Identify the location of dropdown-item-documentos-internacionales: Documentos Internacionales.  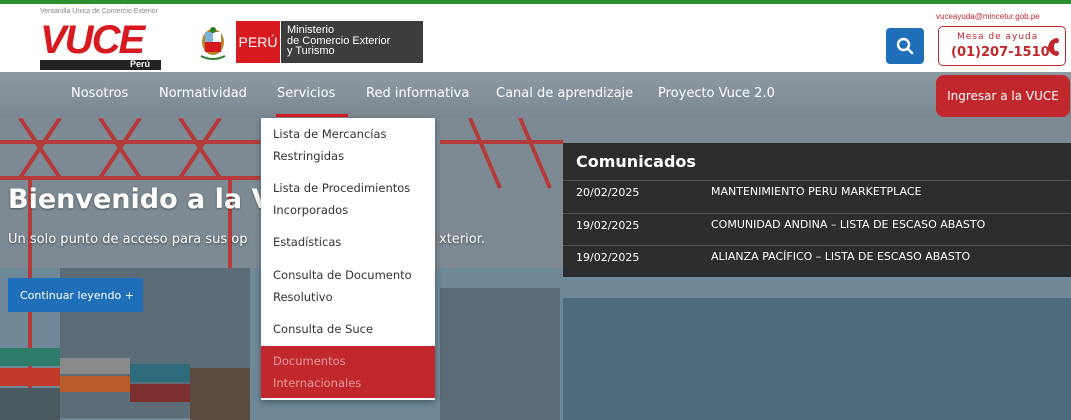
(348, 372).